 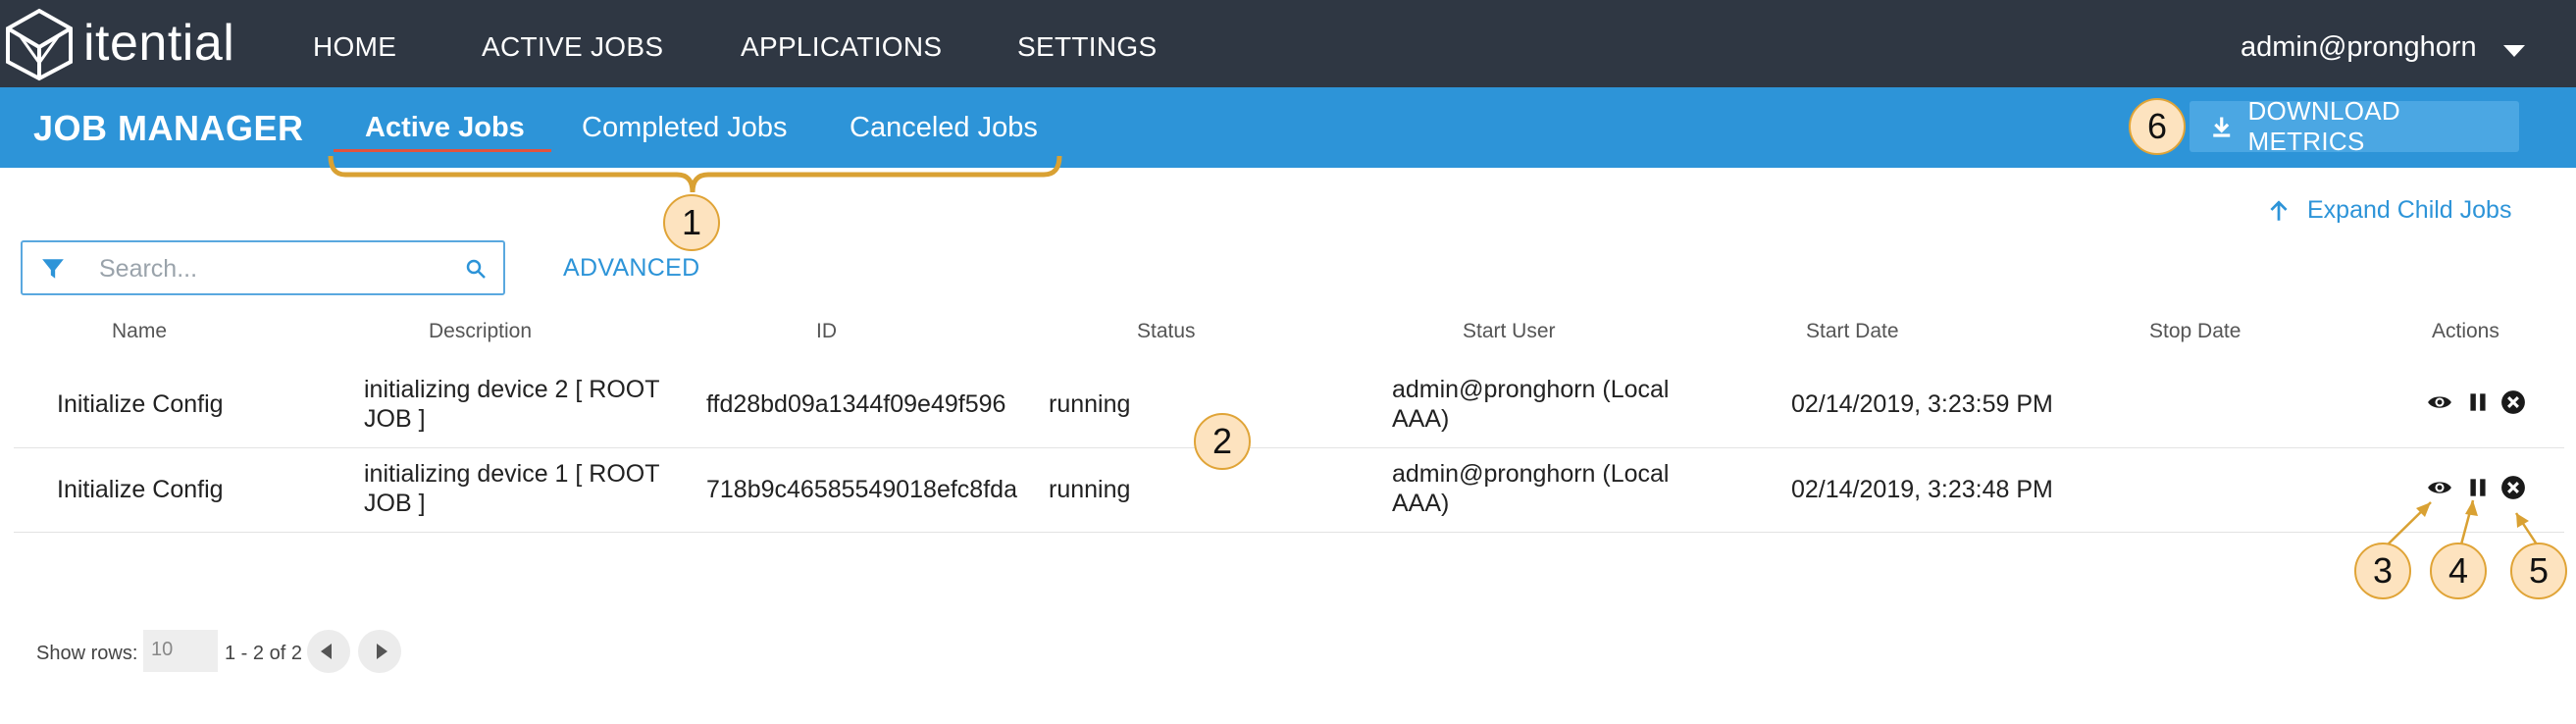 I want to click on tab-completed-jobs: Completed Jobs, so click(x=685, y=128).